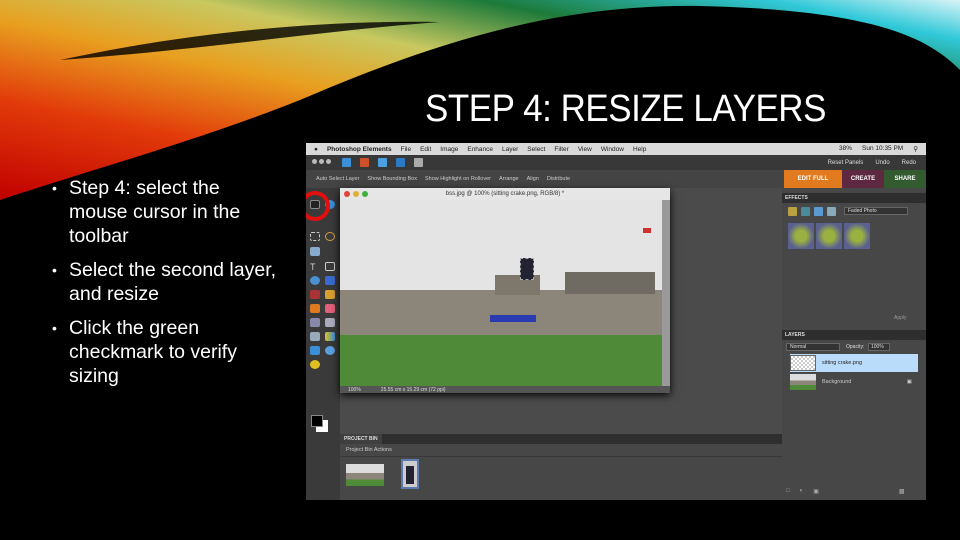  I want to click on minimize-button, so click(356, 194).